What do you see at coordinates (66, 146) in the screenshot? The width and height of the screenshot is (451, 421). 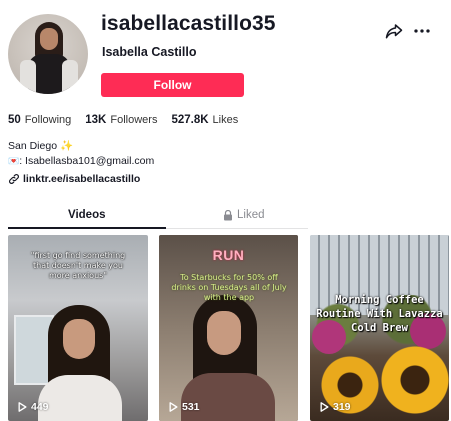 I see `sparkle-icon: ✨` at bounding box center [66, 146].